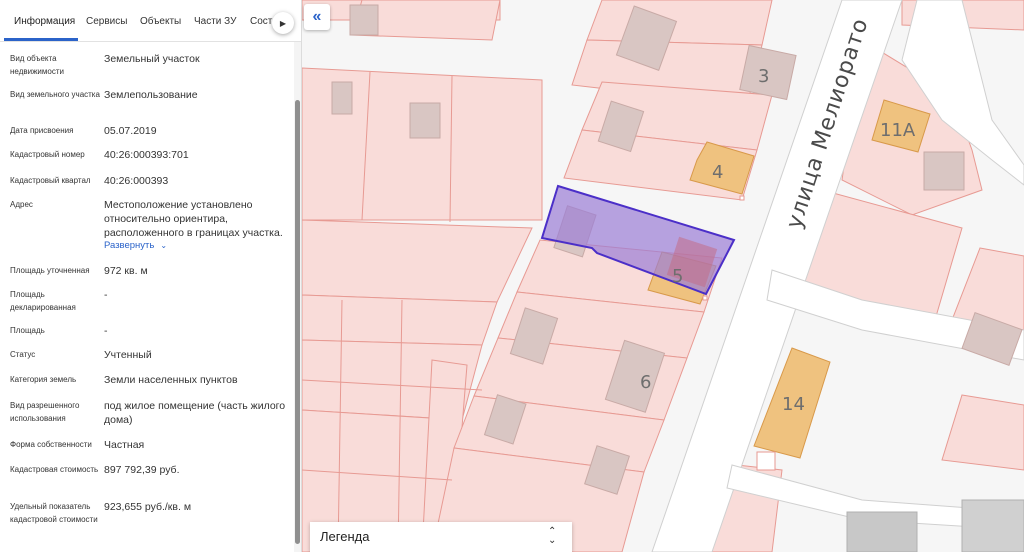 Image resolution: width=1024 pixels, height=552 pixels. Describe the element at coordinates (41, 39) in the screenshot. I see `active-tab-indicator` at that location.